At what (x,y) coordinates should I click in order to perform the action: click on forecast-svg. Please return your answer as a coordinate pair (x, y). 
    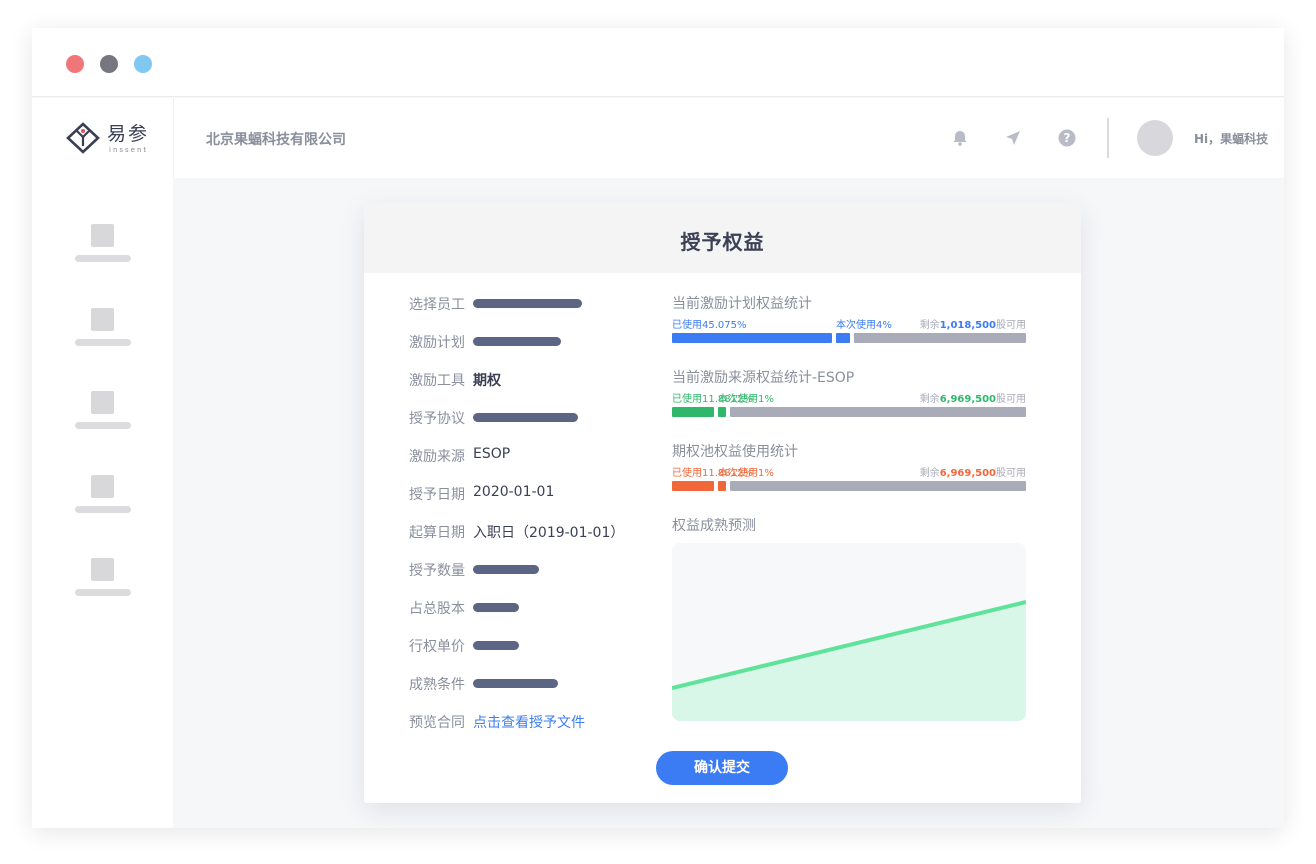
    Looking at the image, I should click on (849, 660).